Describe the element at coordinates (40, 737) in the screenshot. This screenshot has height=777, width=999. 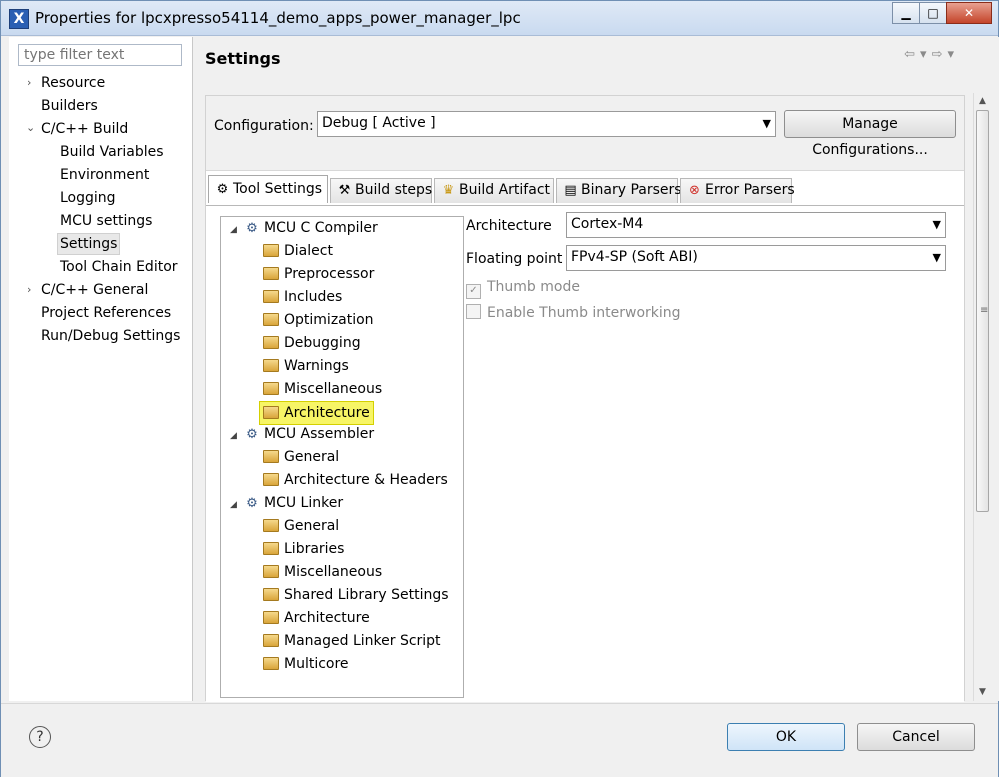
I see `help-icon: ?` at that location.